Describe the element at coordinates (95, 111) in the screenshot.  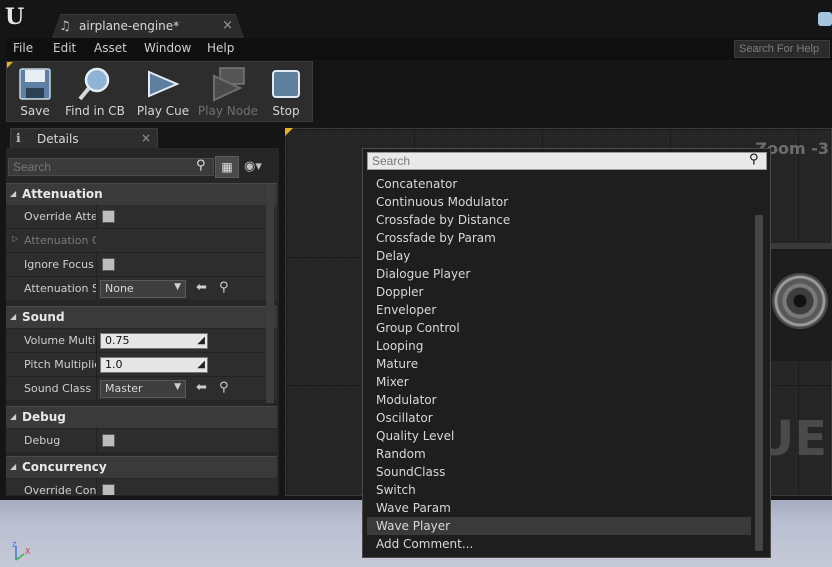
I see `find-in-cb-label: Find in CB` at that location.